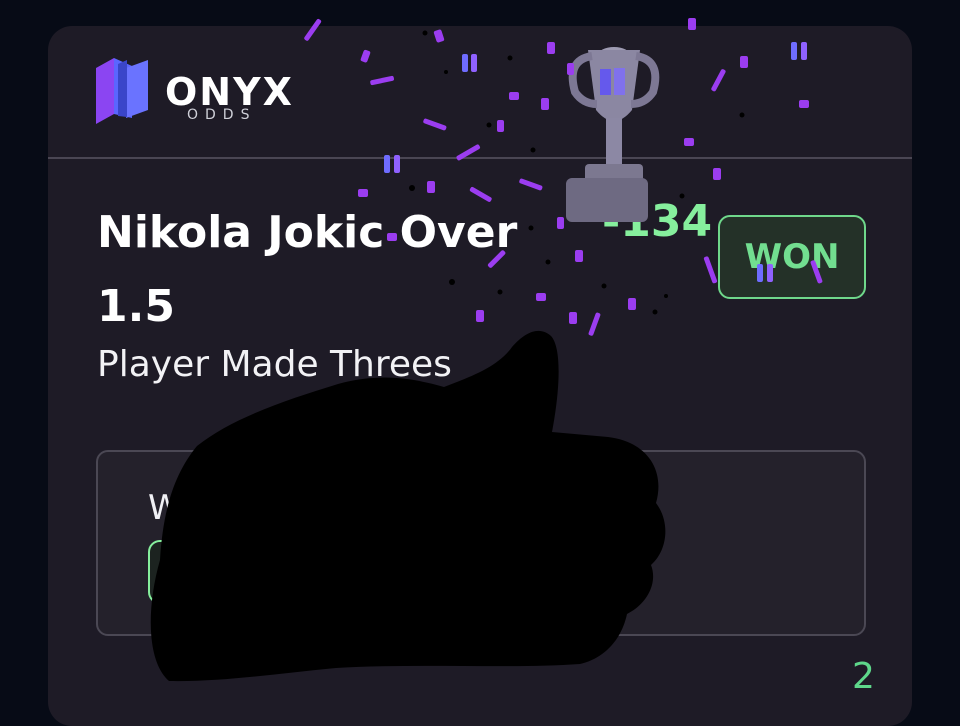 The height and width of the screenshot is (726, 960). I want to click on bet-odds: -134, so click(657, 221).